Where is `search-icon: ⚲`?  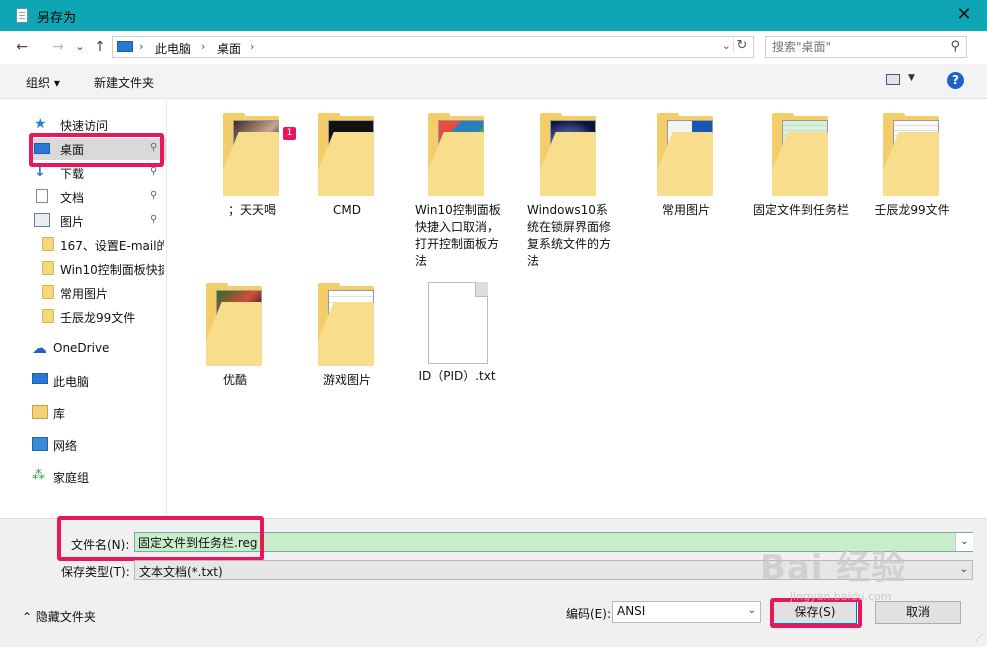
search-icon: ⚲ is located at coordinates (955, 46).